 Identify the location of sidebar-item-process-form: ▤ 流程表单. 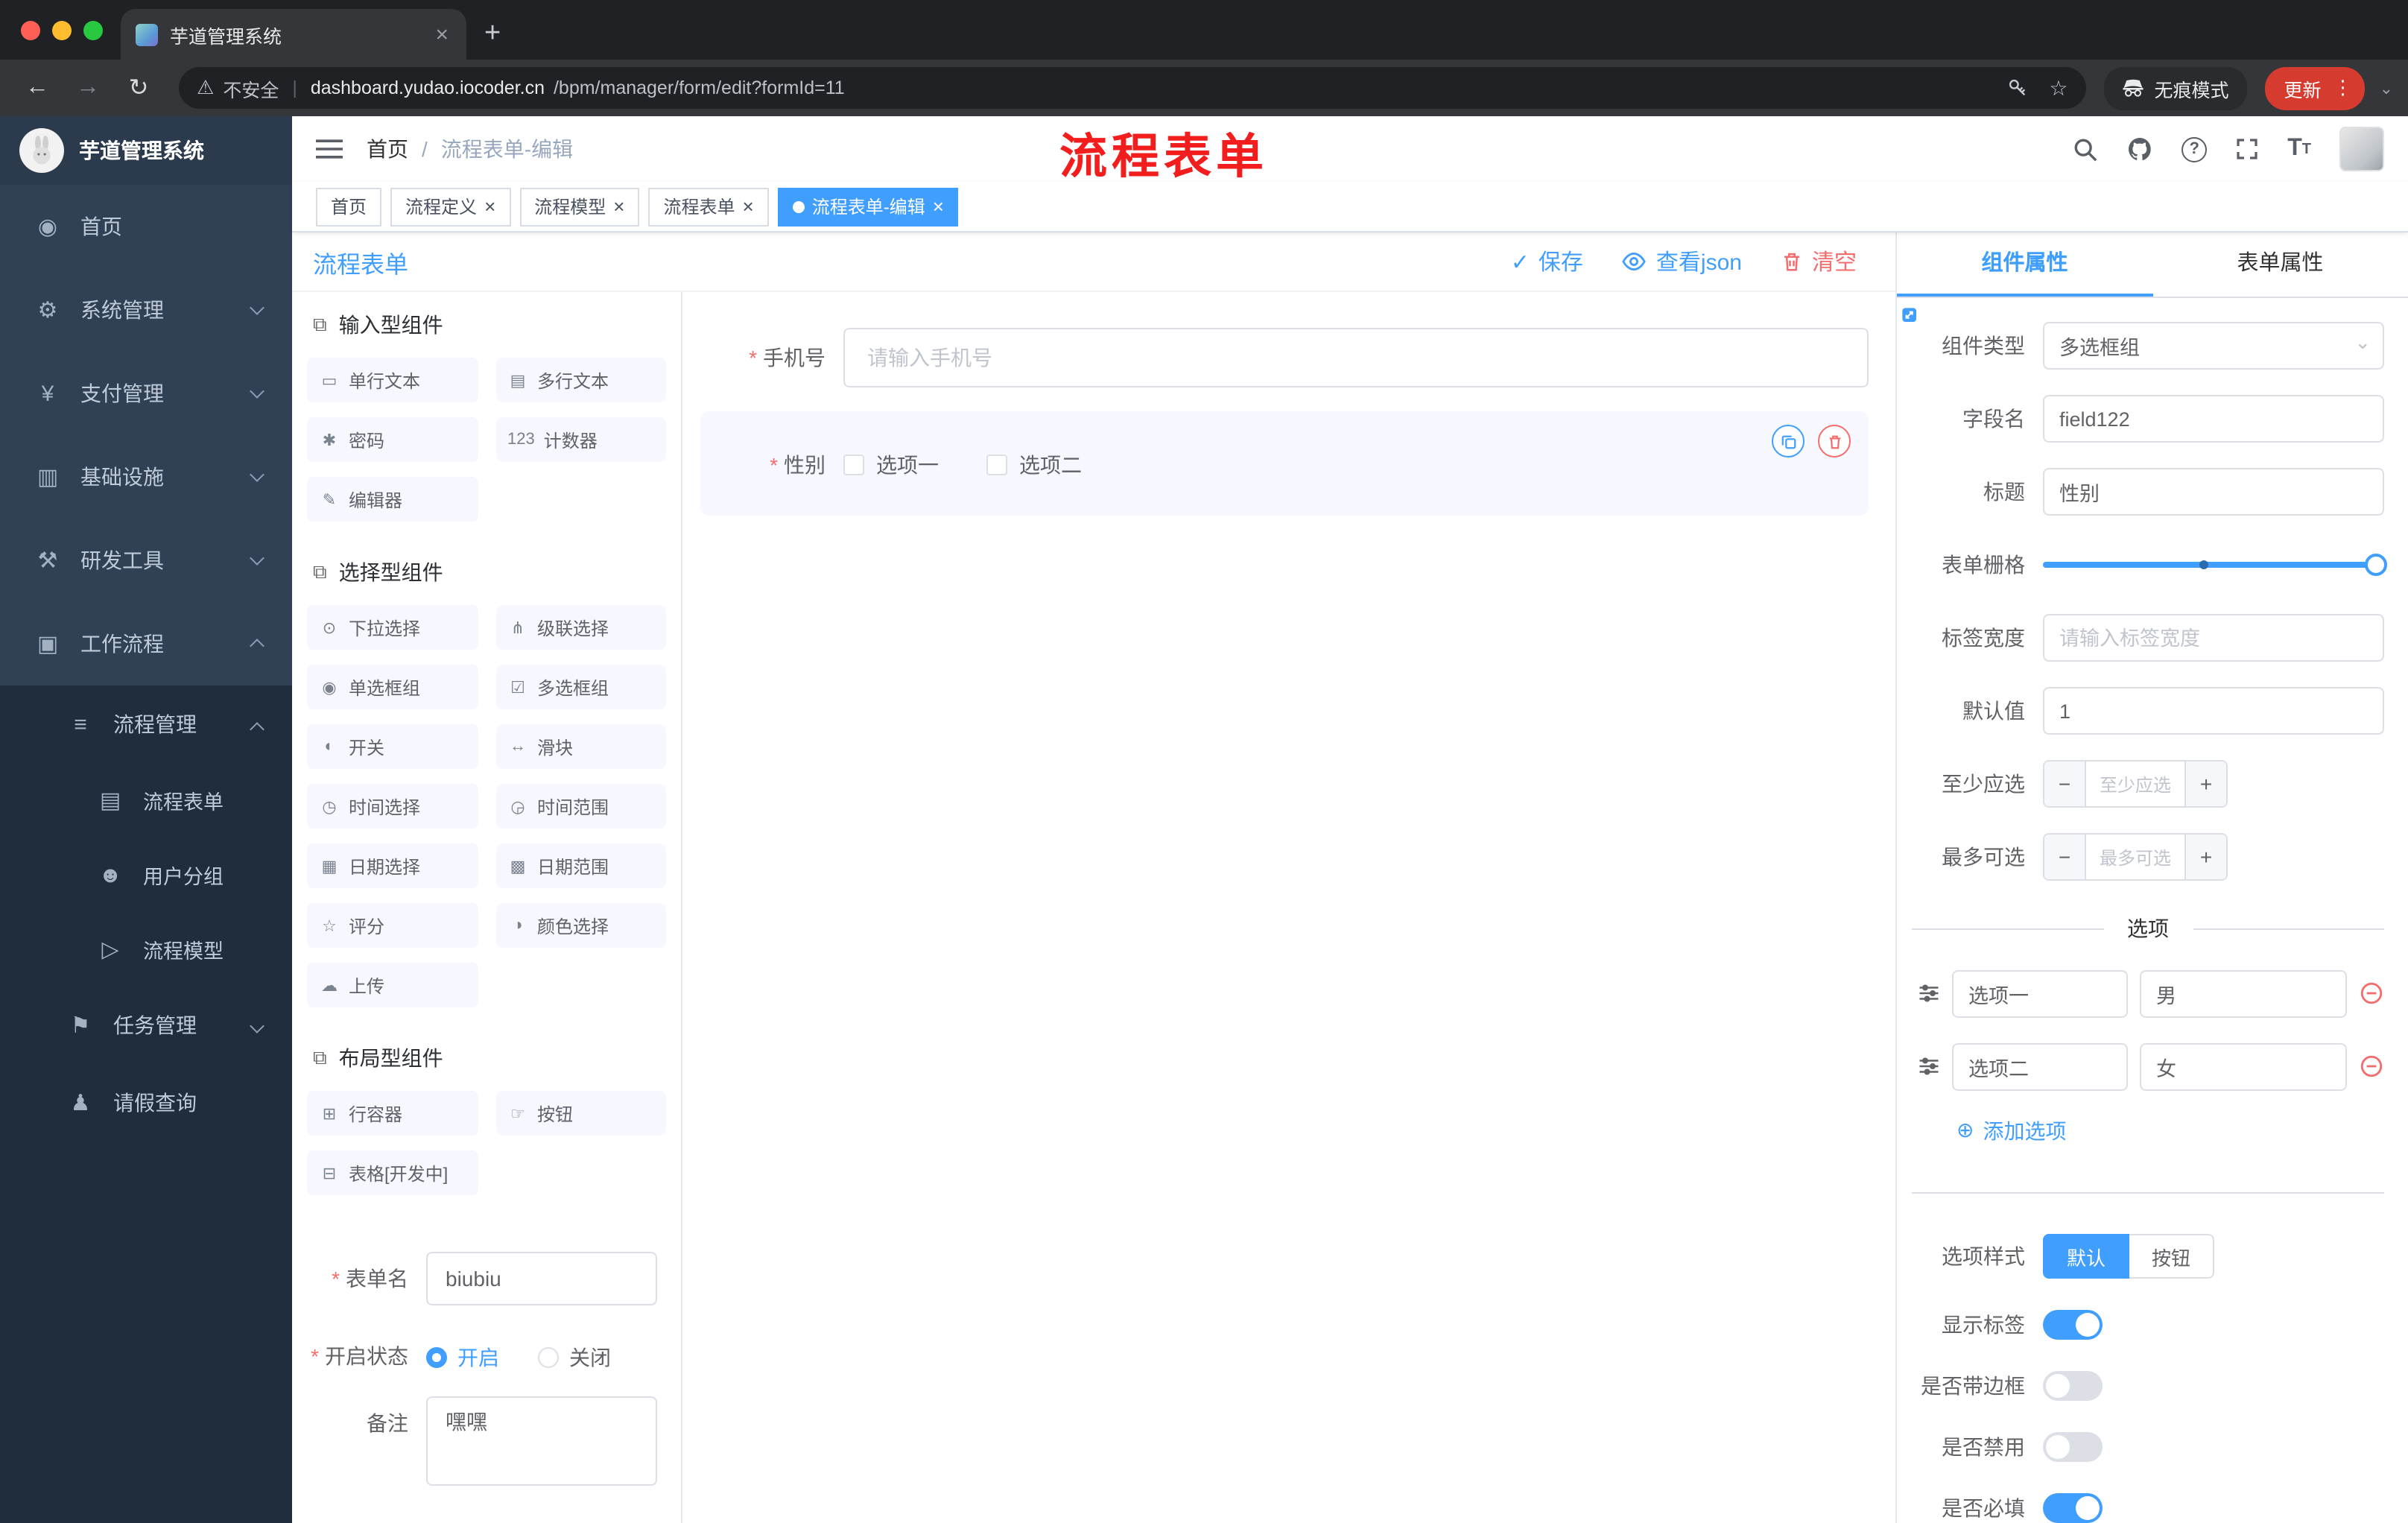
(146, 801).